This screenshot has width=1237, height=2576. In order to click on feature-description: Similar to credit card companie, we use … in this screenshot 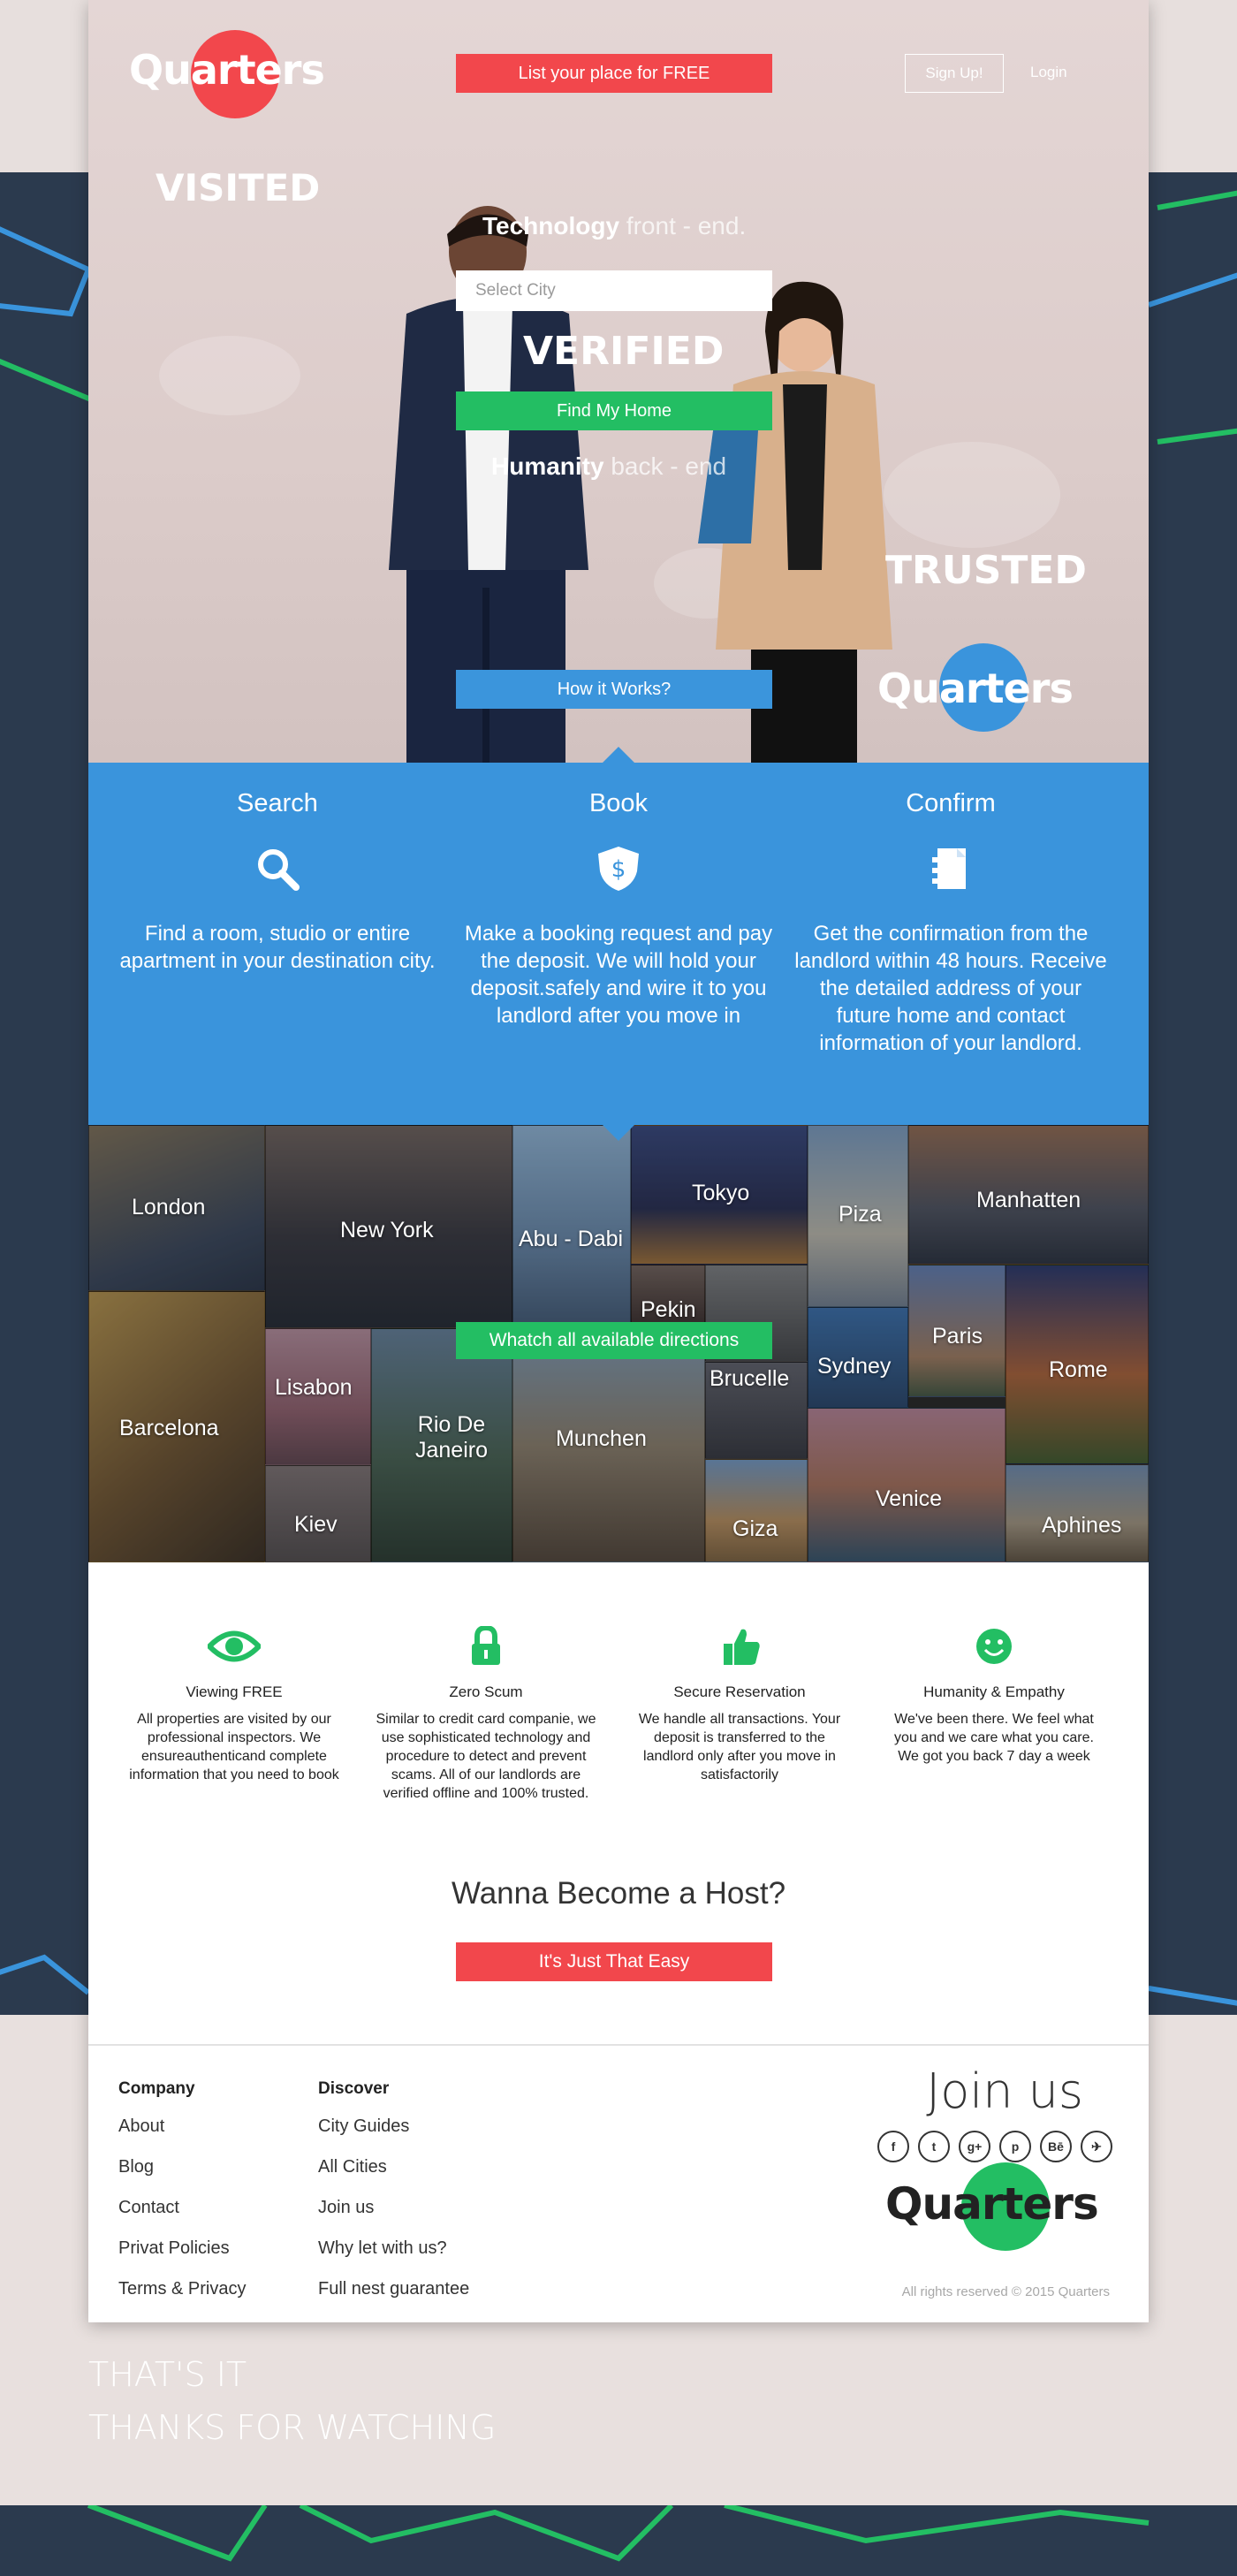, I will do `click(486, 1756)`.